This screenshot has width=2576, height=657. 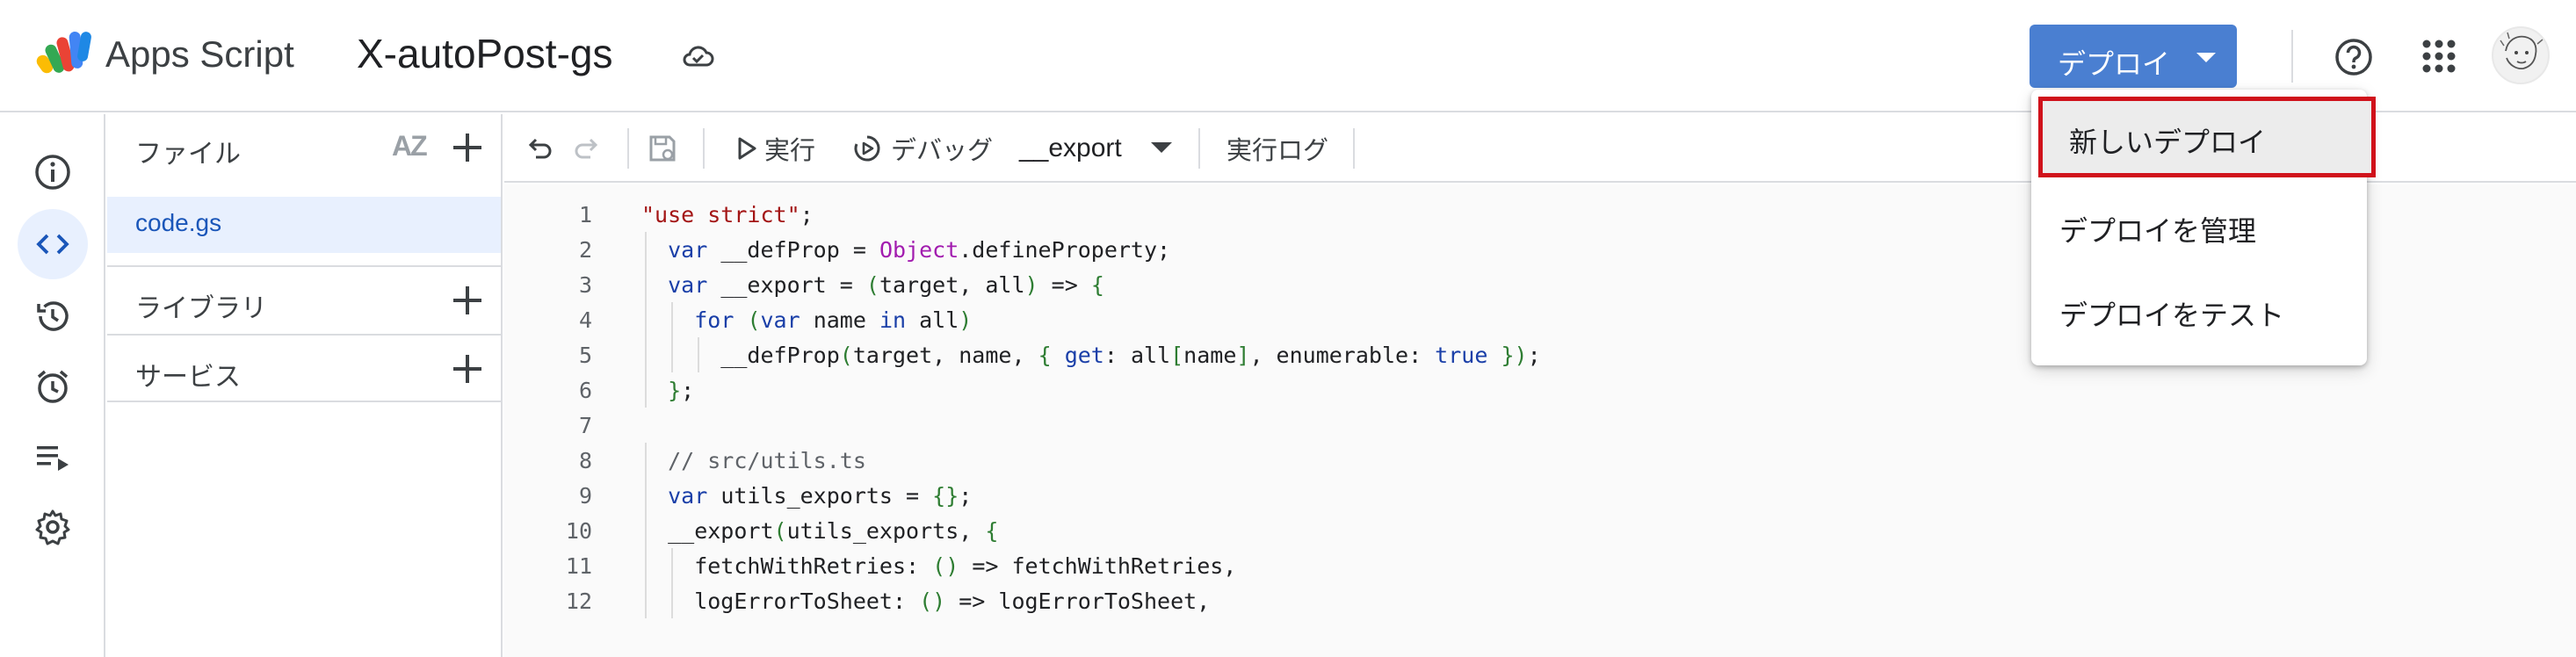 I want to click on gear-icon, so click(x=52, y=527).